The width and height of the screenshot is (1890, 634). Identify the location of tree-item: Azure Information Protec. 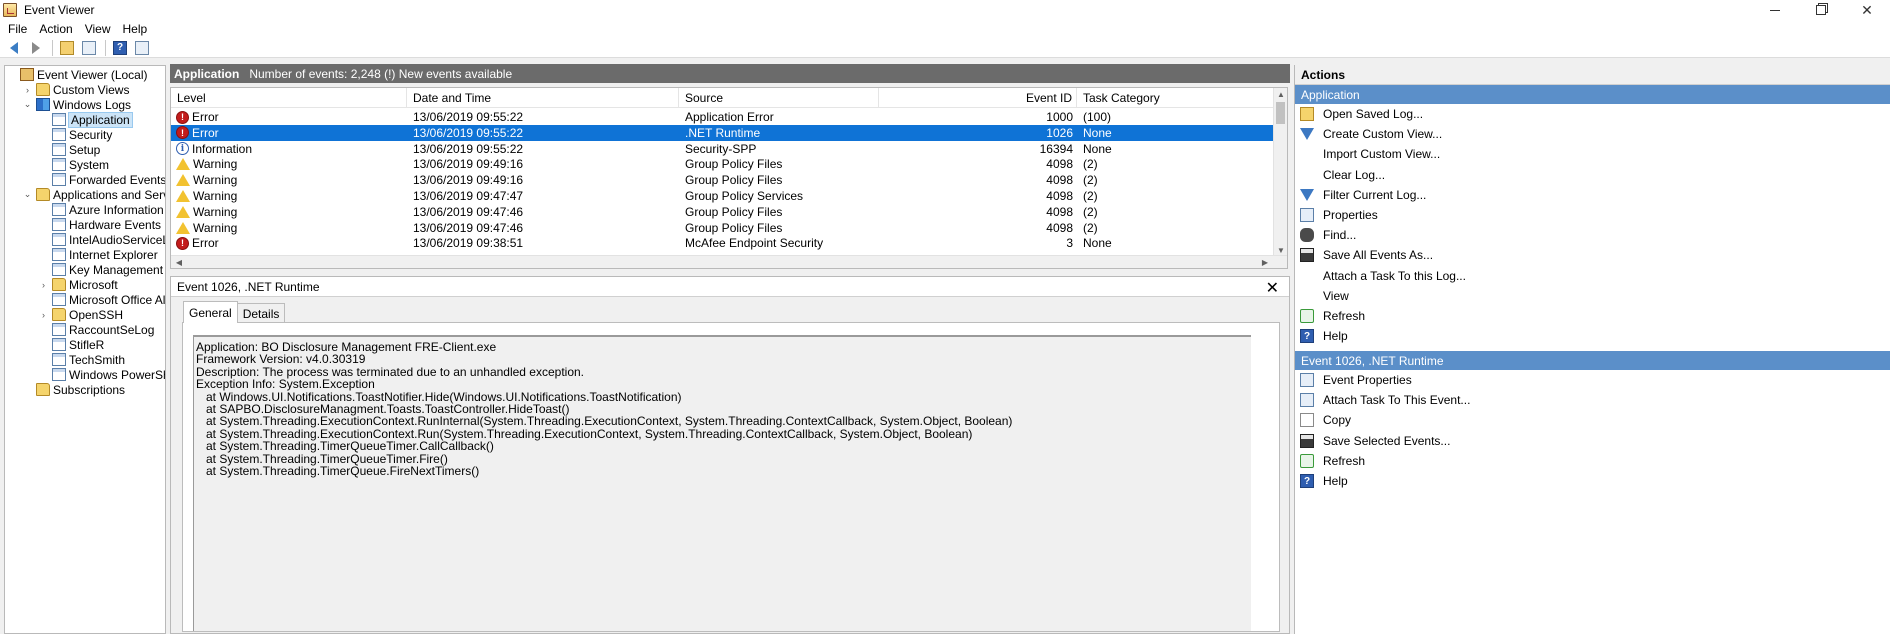
(102, 209).